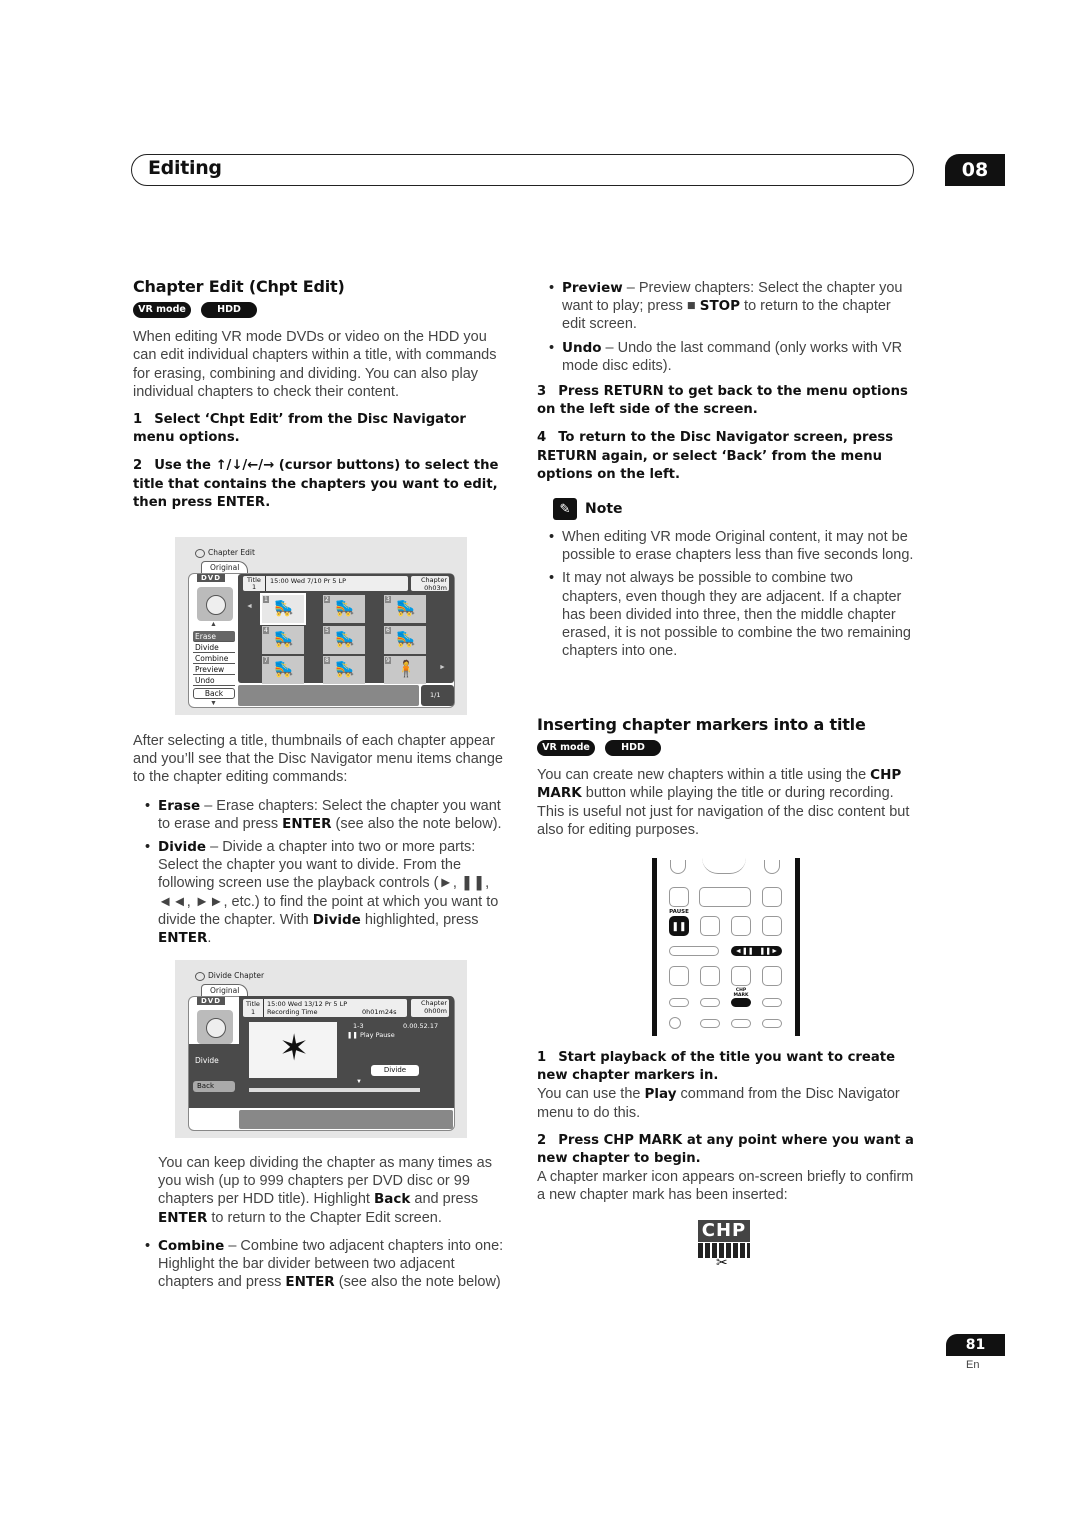 The height and width of the screenshot is (1528, 1080). Describe the element at coordinates (724, 1245) in the screenshot. I see `chapter-marker-icon: CHP ✂` at that location.